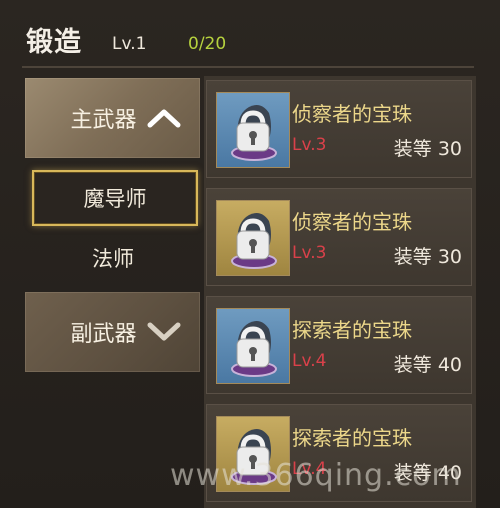 The width and height of the screenshot is (500, 508). What do you see at coordinates (207, 44) in the screenshot?
I see `forge-count: 0/20` at bounding box center [207, 44].